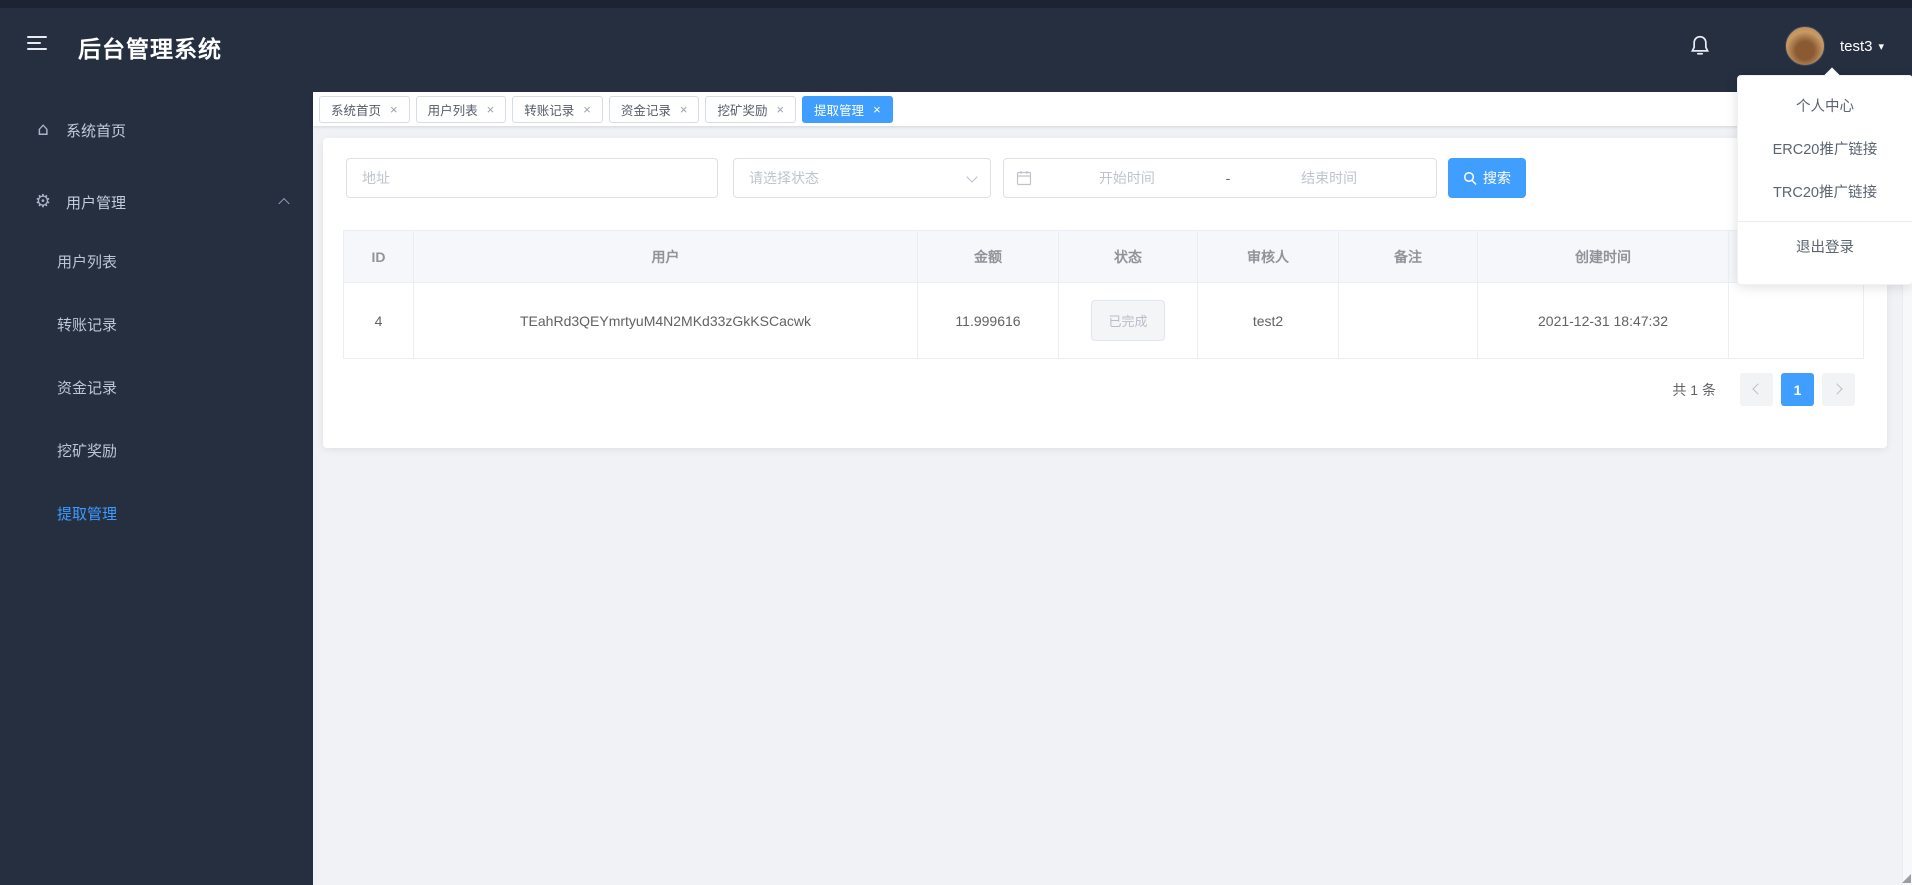 The image size is (1912, 885). Describe the element at coordinates (742, 110) in the screenshot. I see `tab-label: 挖矿奖励` at that location.